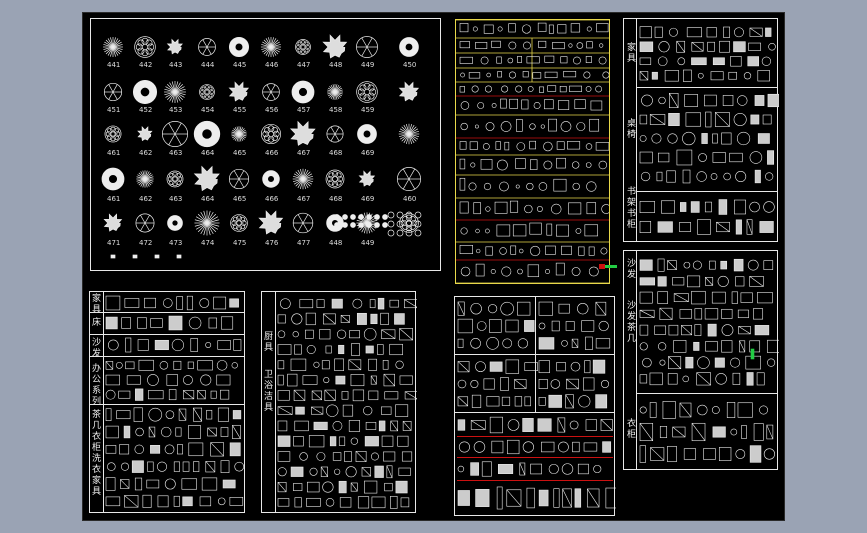 Image resolution: width=867 pixels, height=533 pixels. I want to click on plant-caption: 442, so click(146, 65).